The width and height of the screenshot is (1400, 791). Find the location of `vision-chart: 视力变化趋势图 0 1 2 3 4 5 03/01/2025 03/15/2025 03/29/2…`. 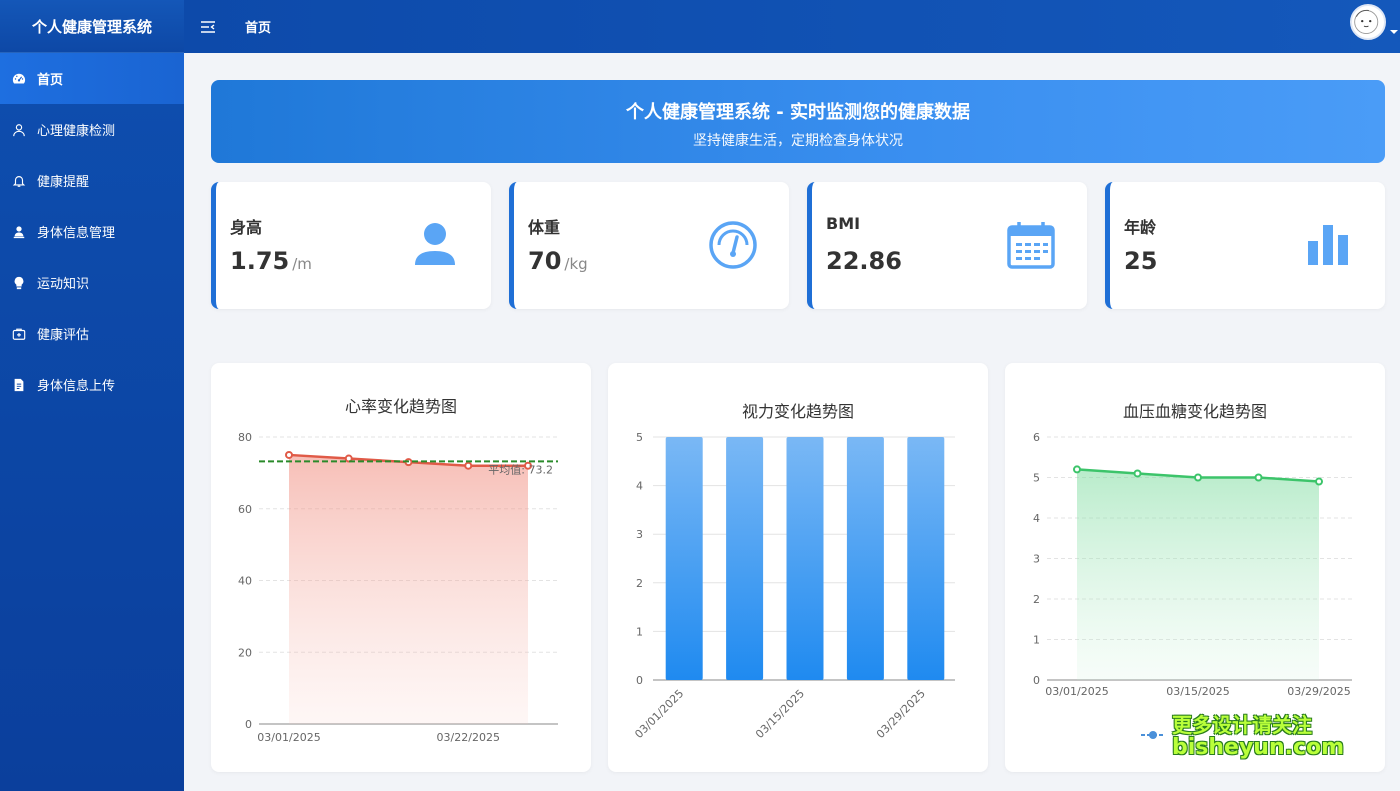

vision-chart: 视力变化趋势图 0 1 2 3 4 5 03/01/2025 03/15/2025 03/29/2… is located at coordinates (793, 571).